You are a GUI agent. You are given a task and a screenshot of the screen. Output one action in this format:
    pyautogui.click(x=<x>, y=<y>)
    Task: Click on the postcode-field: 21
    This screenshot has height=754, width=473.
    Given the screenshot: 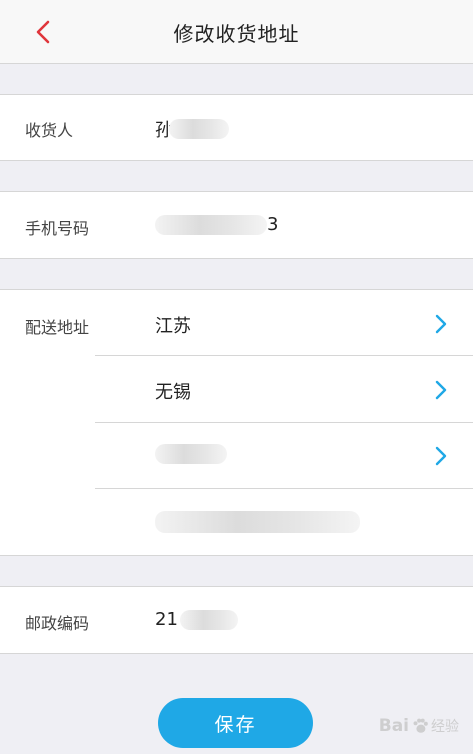 What is the action you would take?
    pyautogui.click(x=196, y=619)
    